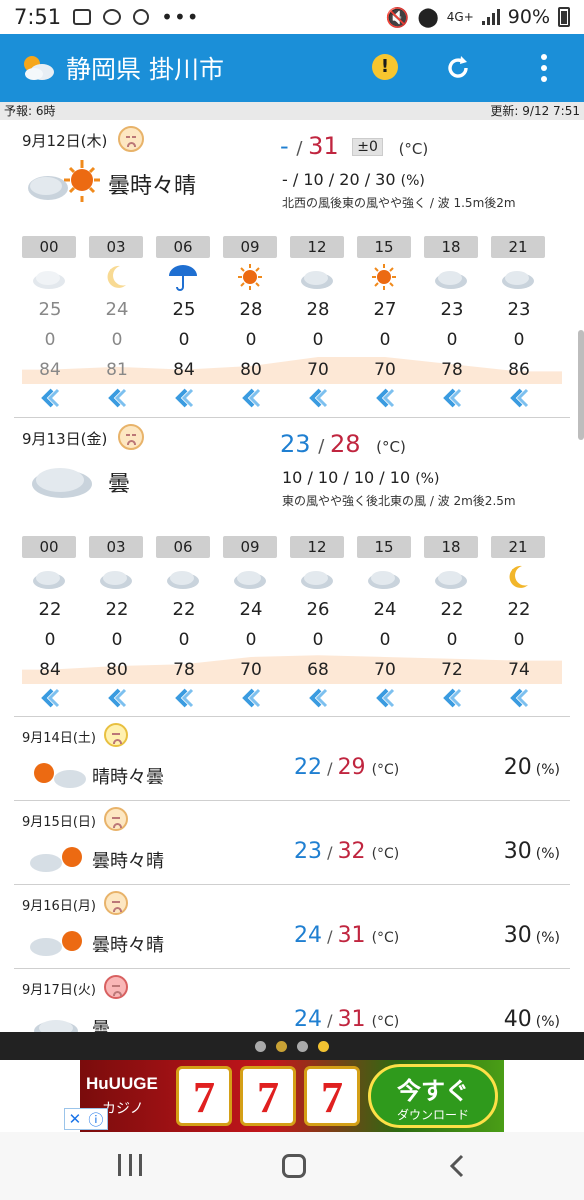 Image resolution: width=584 pixels, height=1200 pixels. What do you see at coordinates (128, 777) in the screenshot?
I see `weather-label: 晴時々曇` at bounding box center [128, 777].